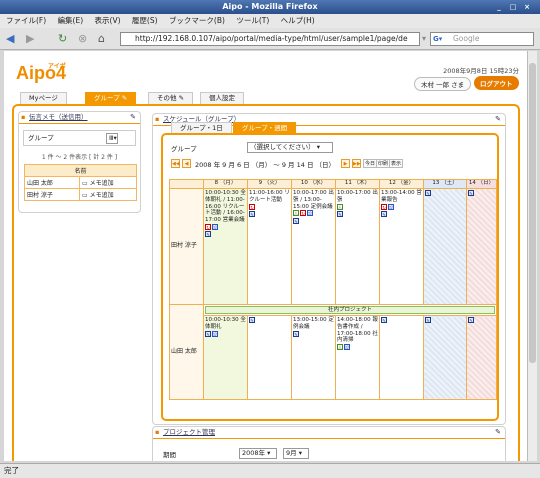  I want to click on menu-bookmarks: ブックマーク(B), so click(197, 20).